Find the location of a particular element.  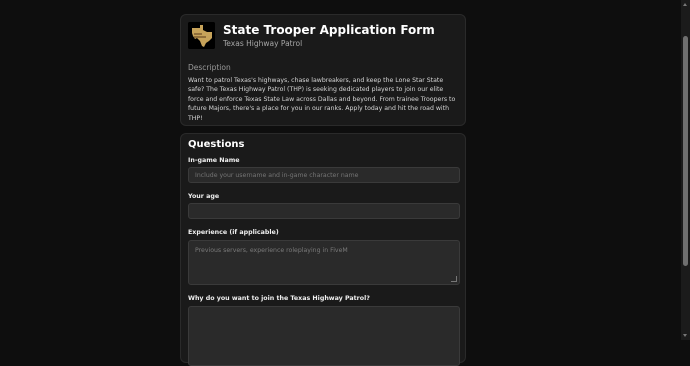

why-join-textarea is located at coordinates (324, 336).